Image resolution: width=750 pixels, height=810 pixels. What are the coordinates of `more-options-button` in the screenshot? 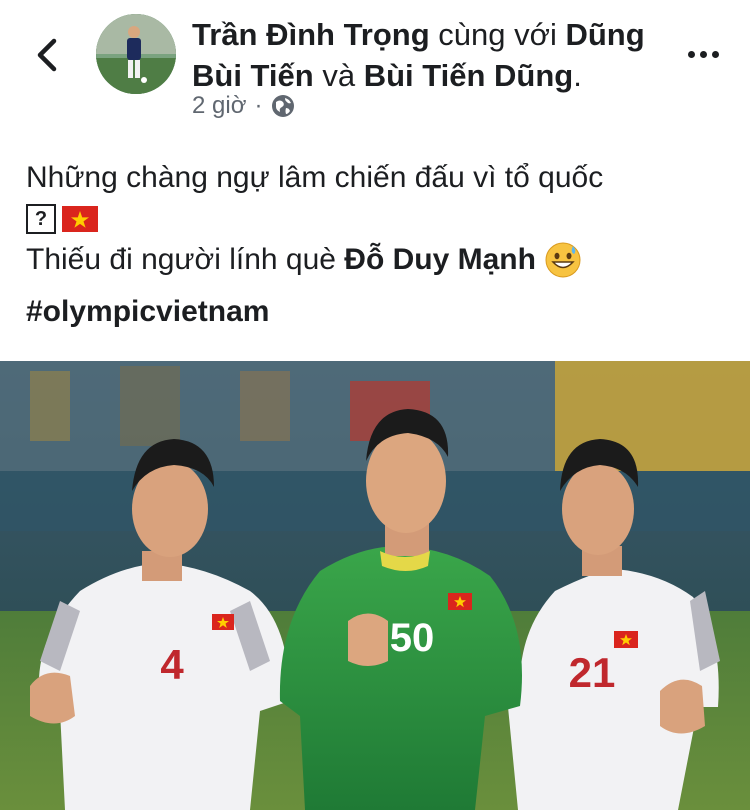 It's located at (703, 54).